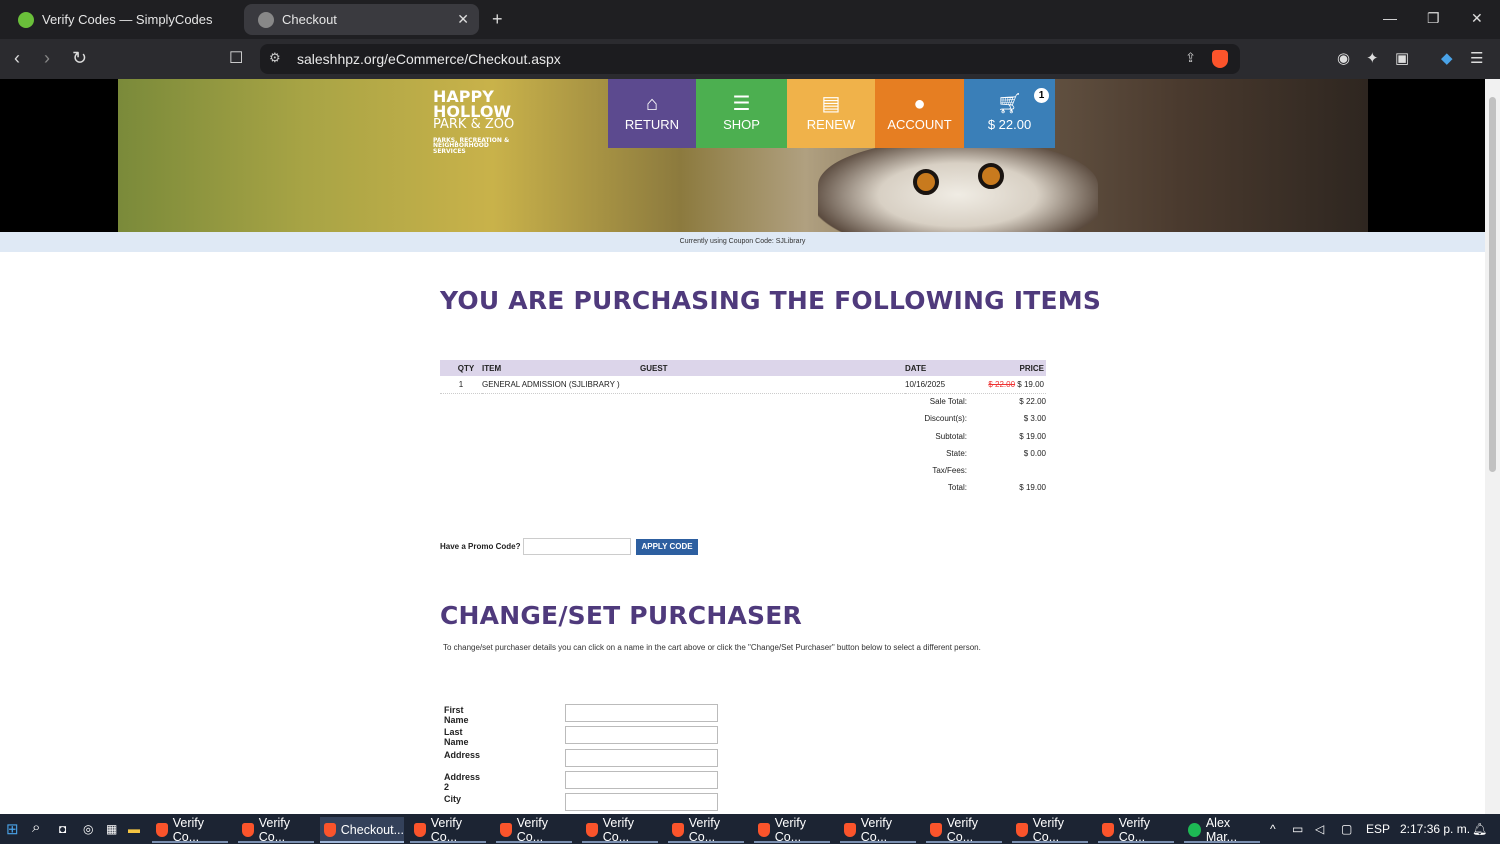  Describe the element at coordinates (88, 829) in the screenshot. I see `app-icon: ◎` at that location.